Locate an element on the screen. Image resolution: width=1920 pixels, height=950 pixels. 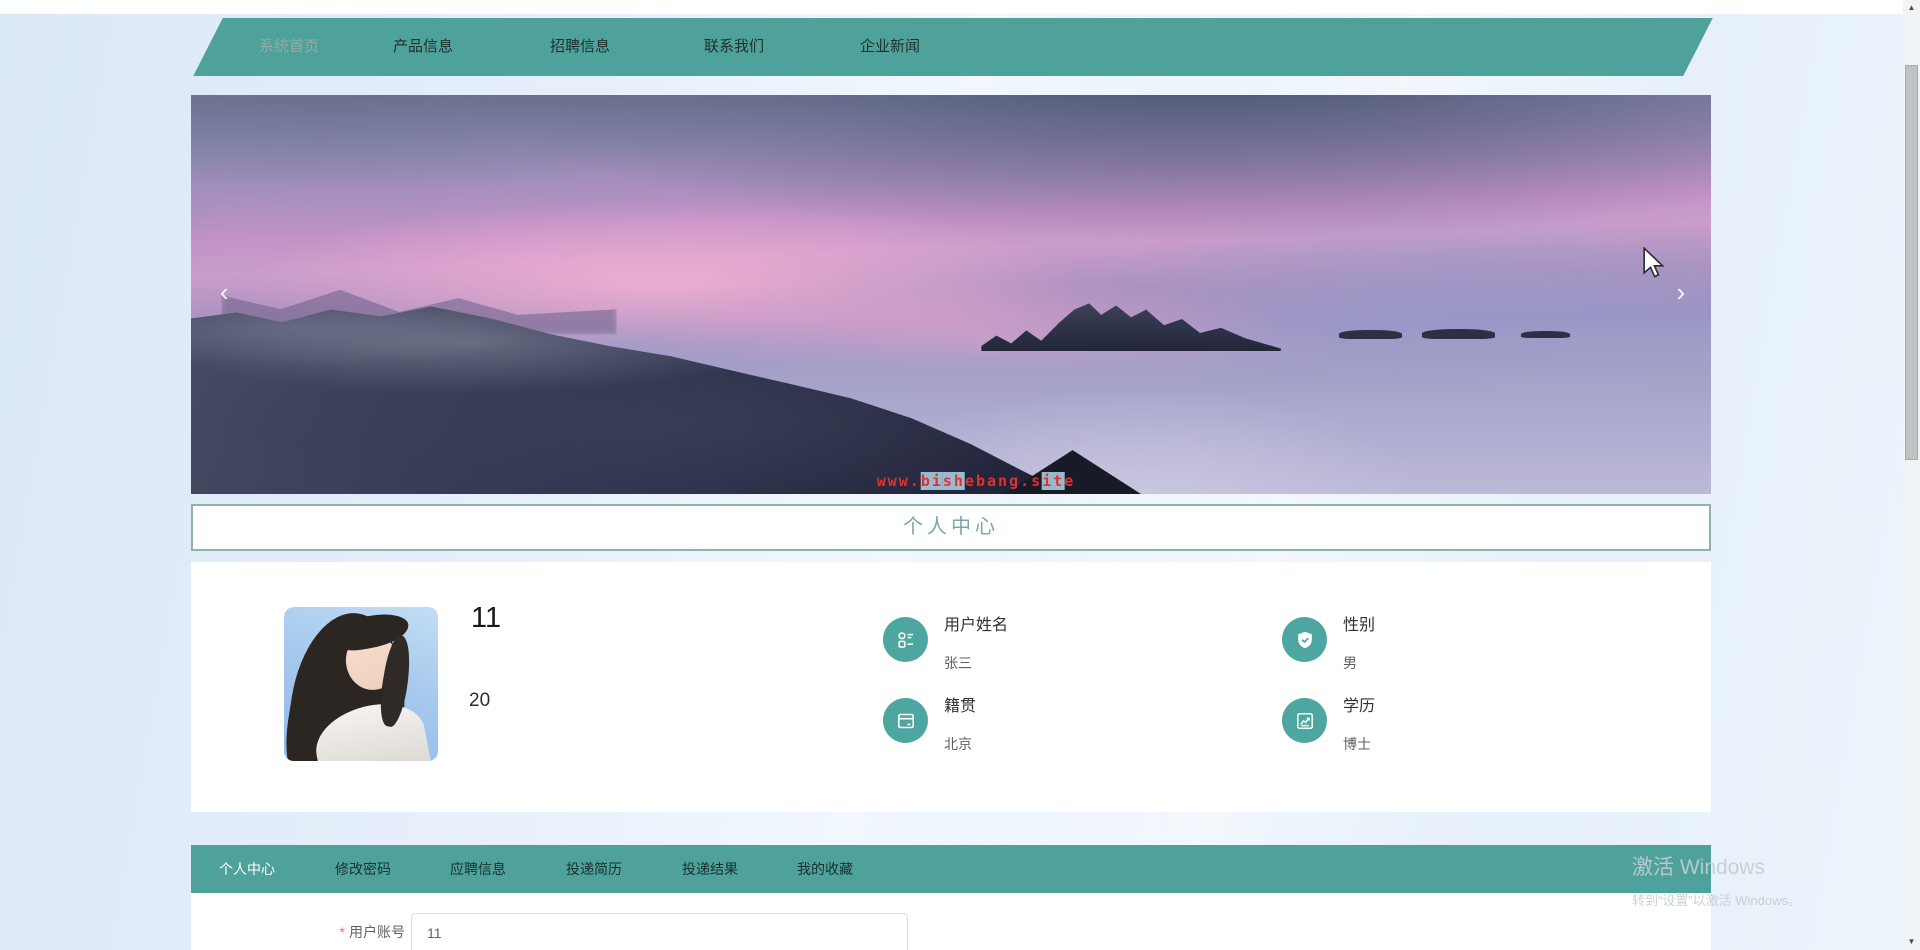
top-nav-item-contact: 联系我们 is located at coordinates (734, 47).